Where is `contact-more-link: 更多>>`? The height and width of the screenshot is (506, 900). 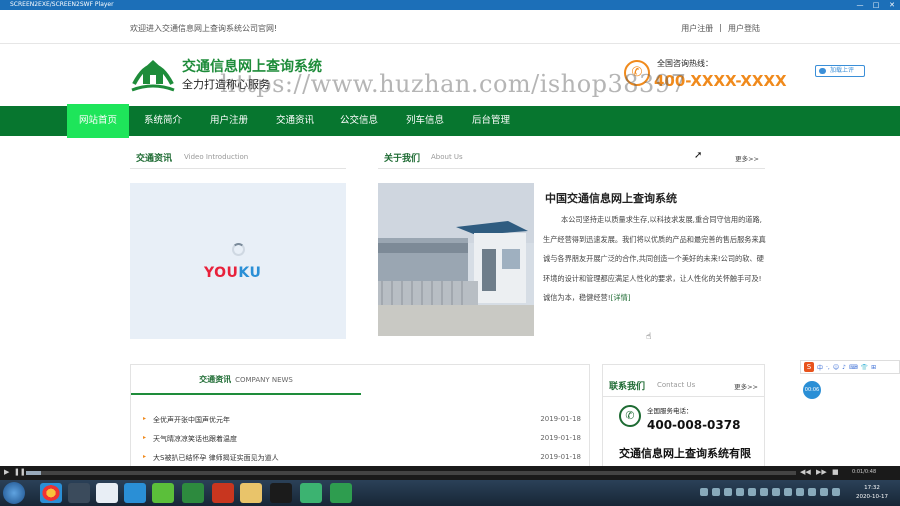
contact-more-link: 更多>> is located at coordinates (746, 386).